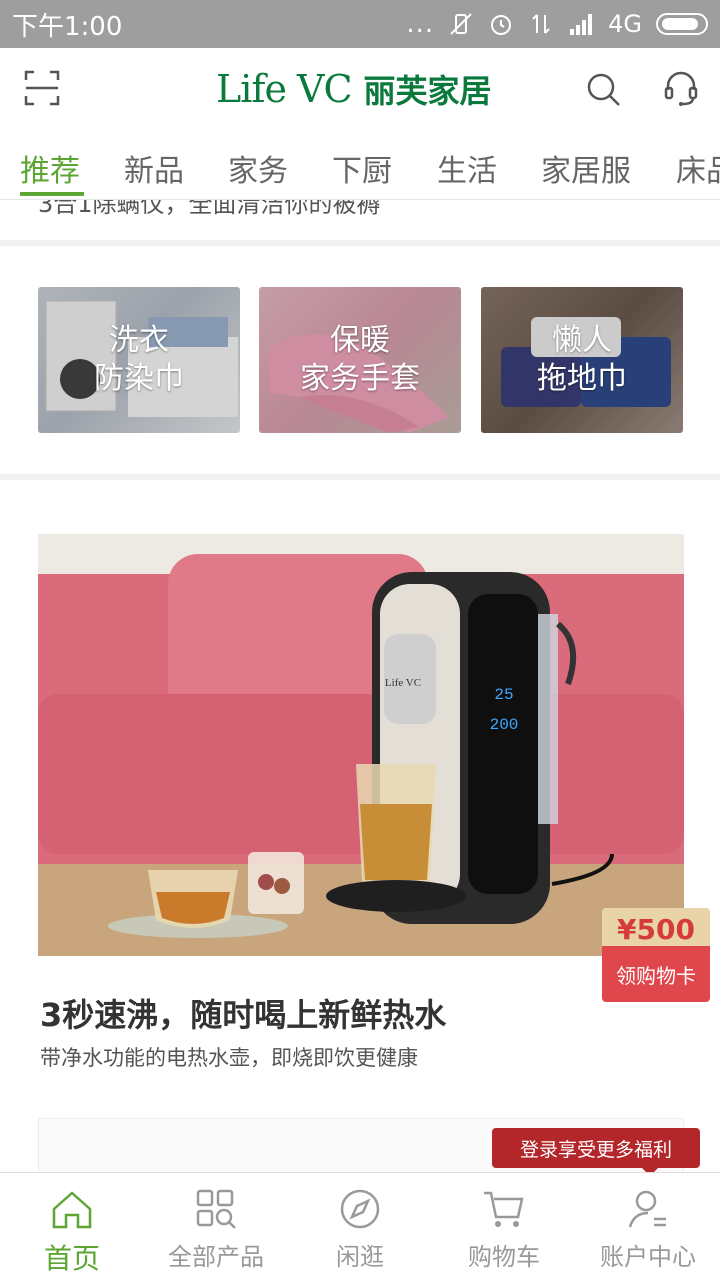 The height and width of the screenshot is (1280, 720). I want to click on nav-all-products-label: 全部产品, so click(216, 1257).